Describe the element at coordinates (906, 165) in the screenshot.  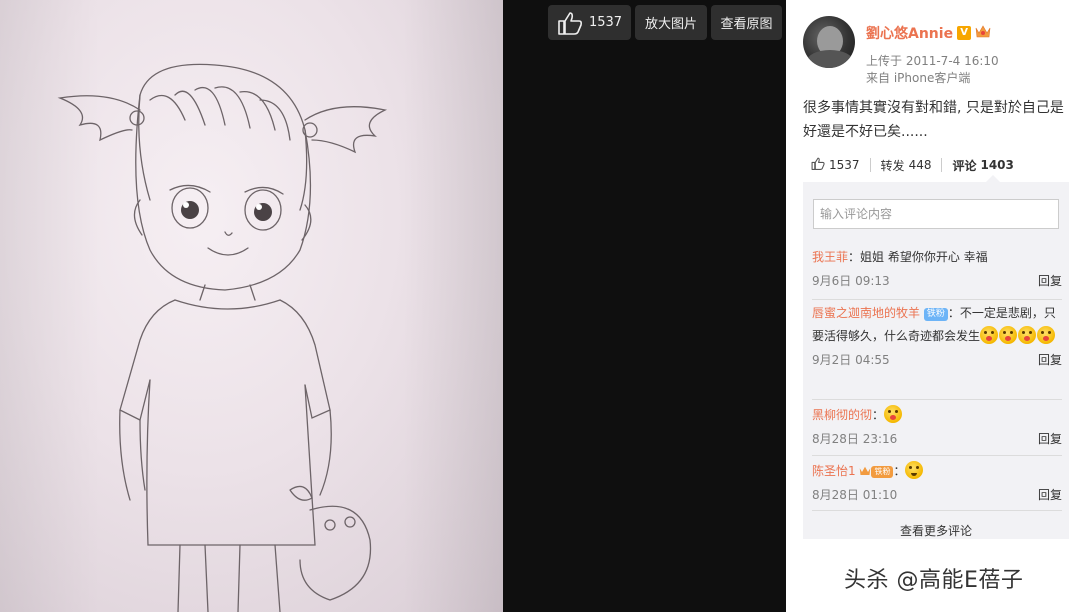
I see `repost-stat-button: 转发 448` at that location.